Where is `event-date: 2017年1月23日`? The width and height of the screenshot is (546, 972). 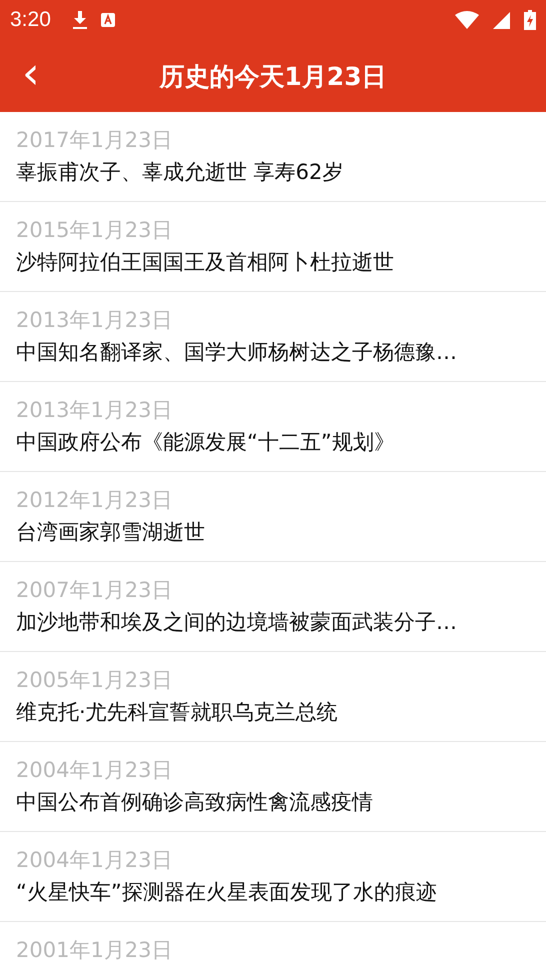
event-date: 2017年1月23日 is located at coordinates (95, 140).